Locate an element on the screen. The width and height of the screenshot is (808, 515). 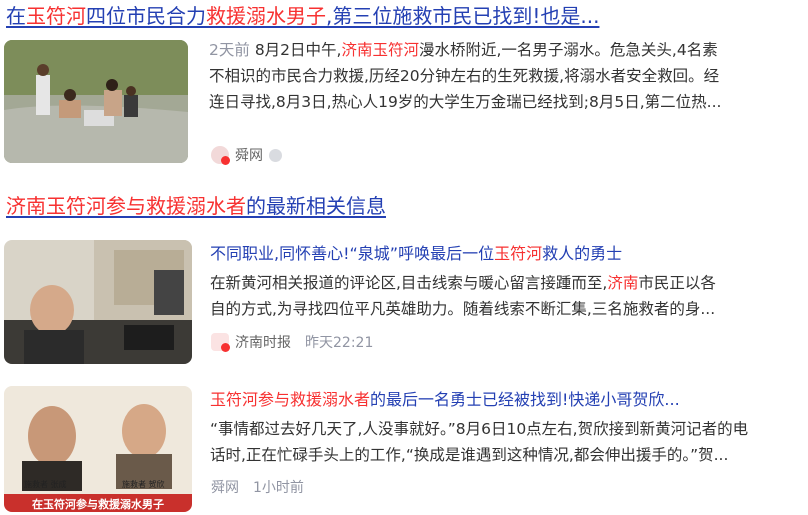
rescue-photo is located at coordinates (96, 101).